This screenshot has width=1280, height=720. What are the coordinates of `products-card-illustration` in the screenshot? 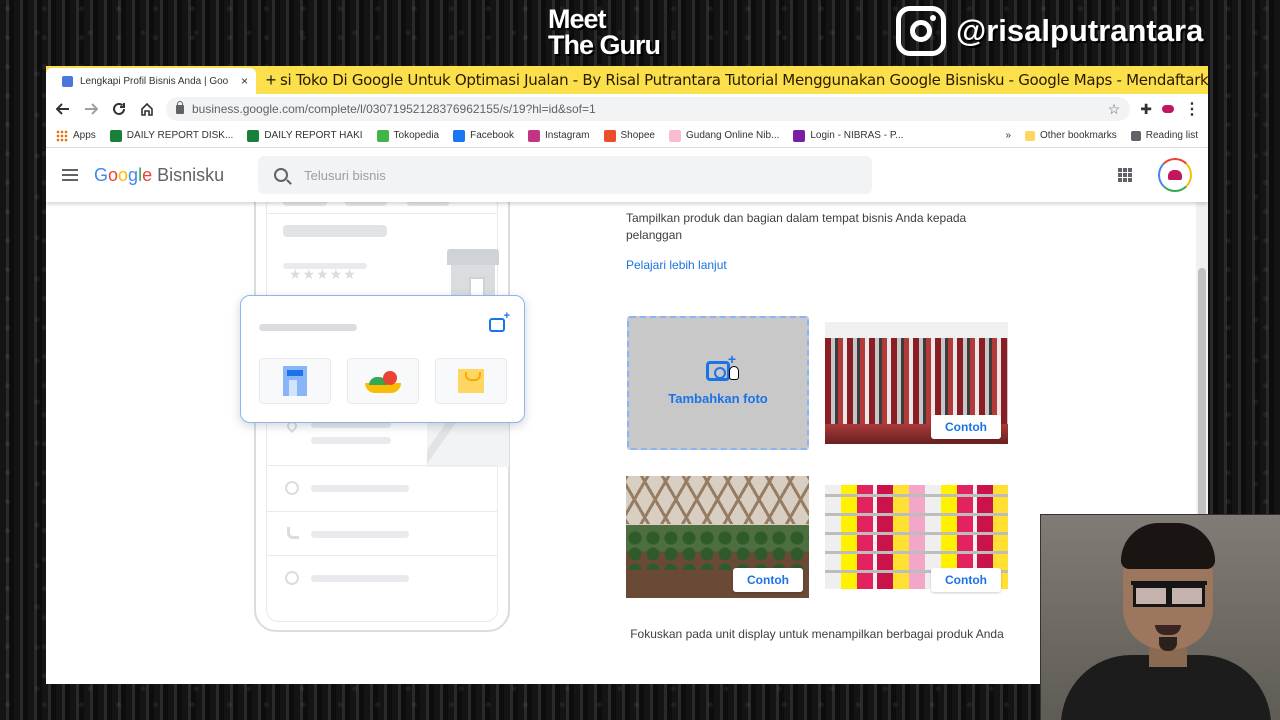 It's located at (382, 359).